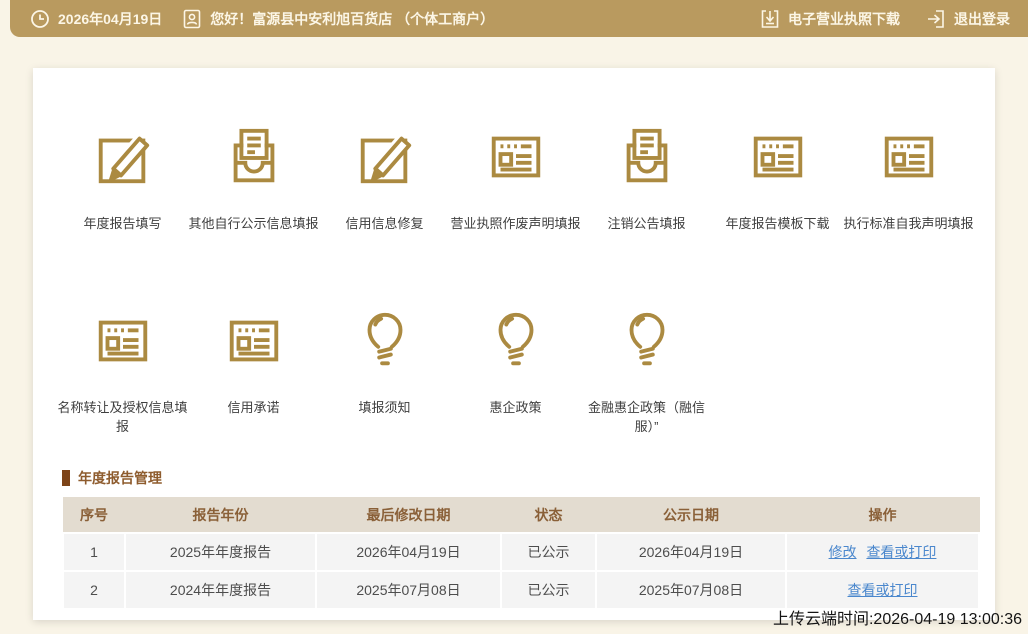  Describe the element at coordinates (691, 552) in the screenshot. I see `cell-published: 2026年04月19日` at that location.